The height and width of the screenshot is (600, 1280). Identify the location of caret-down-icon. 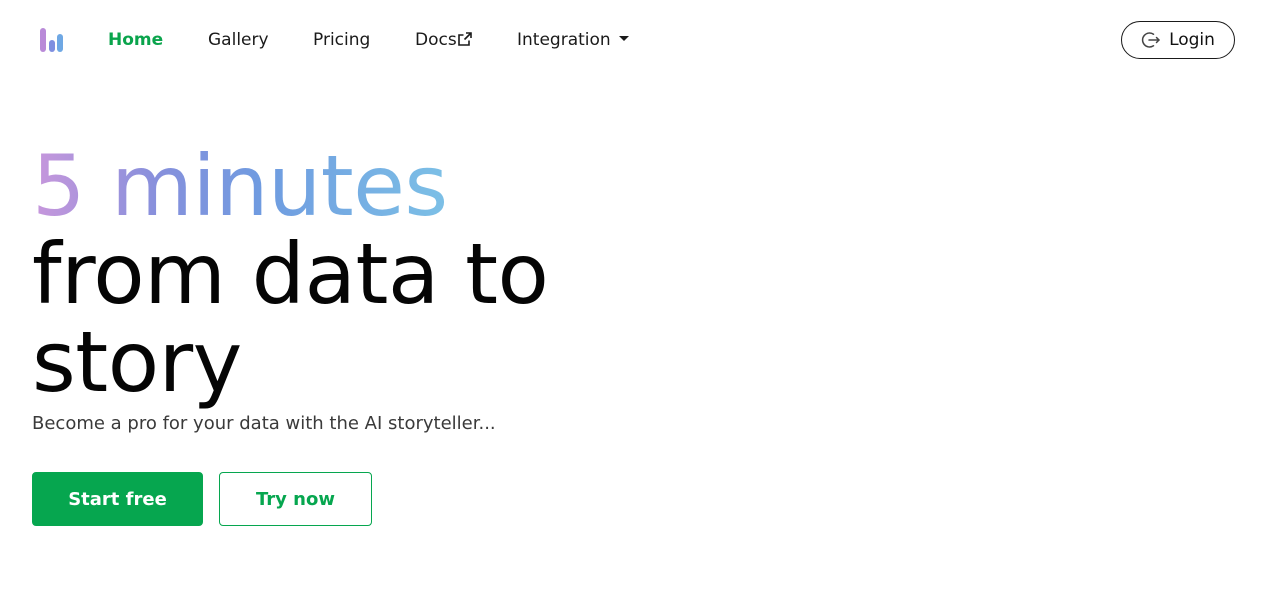
(623, 38).